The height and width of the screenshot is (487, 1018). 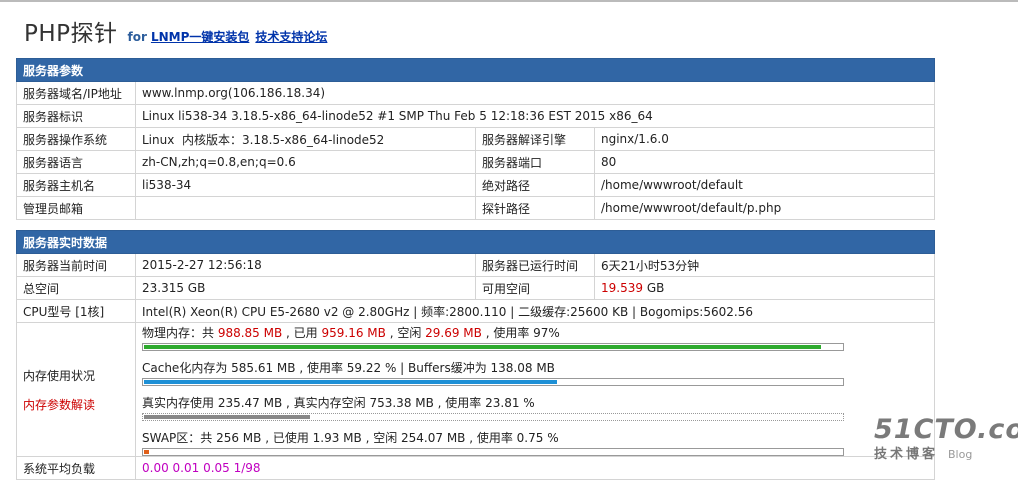 I want to click on physical-memory-used: 959.16 MB, so click(x=353, y=333).